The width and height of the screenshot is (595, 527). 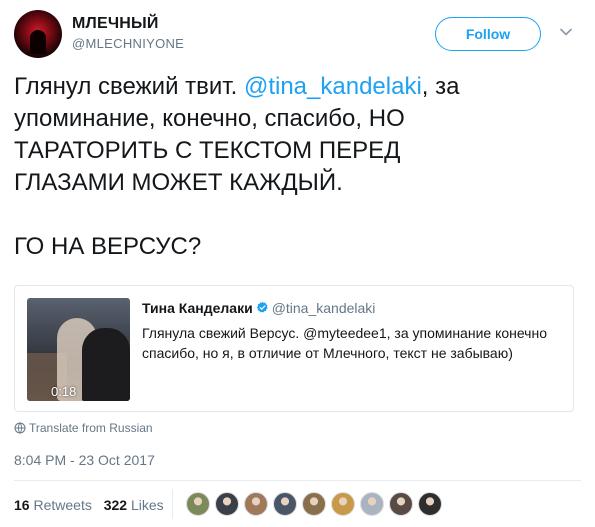 What do you see at coordinates (566, 32) in the screenshot?
I see `chevron-down-icon` at bounding box center [566, 32].